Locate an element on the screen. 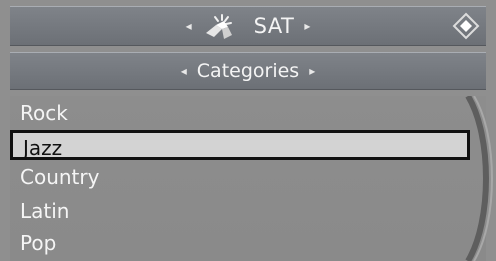  category-bar: ◂ Categories ▸ is located at coordinates (248, 71).